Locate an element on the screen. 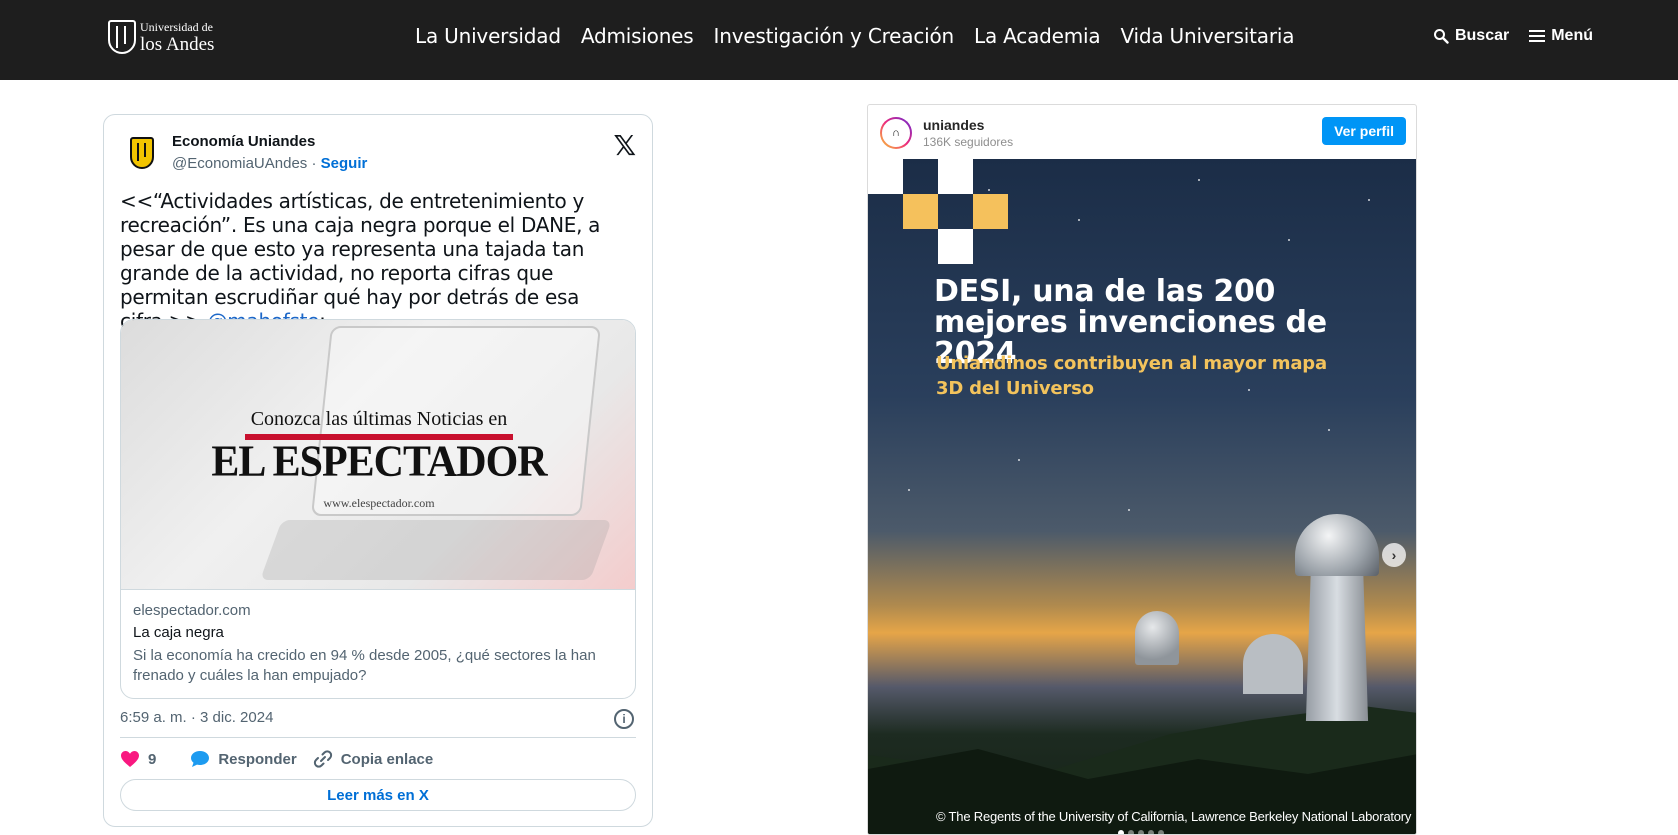 The height and width of the screenshot is (835, 1678). reply-bubble-icon is located at coordinates (200, 759).